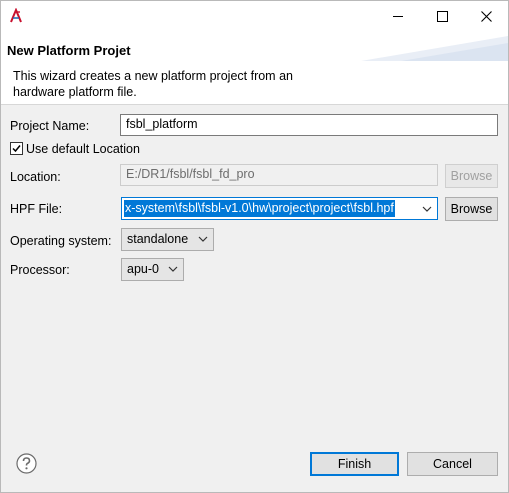 The image size is (509, 493). Describe the element at coordinates (309, 125) in the screenshot. I see `project-name-input: fsbl_platform` at that location.